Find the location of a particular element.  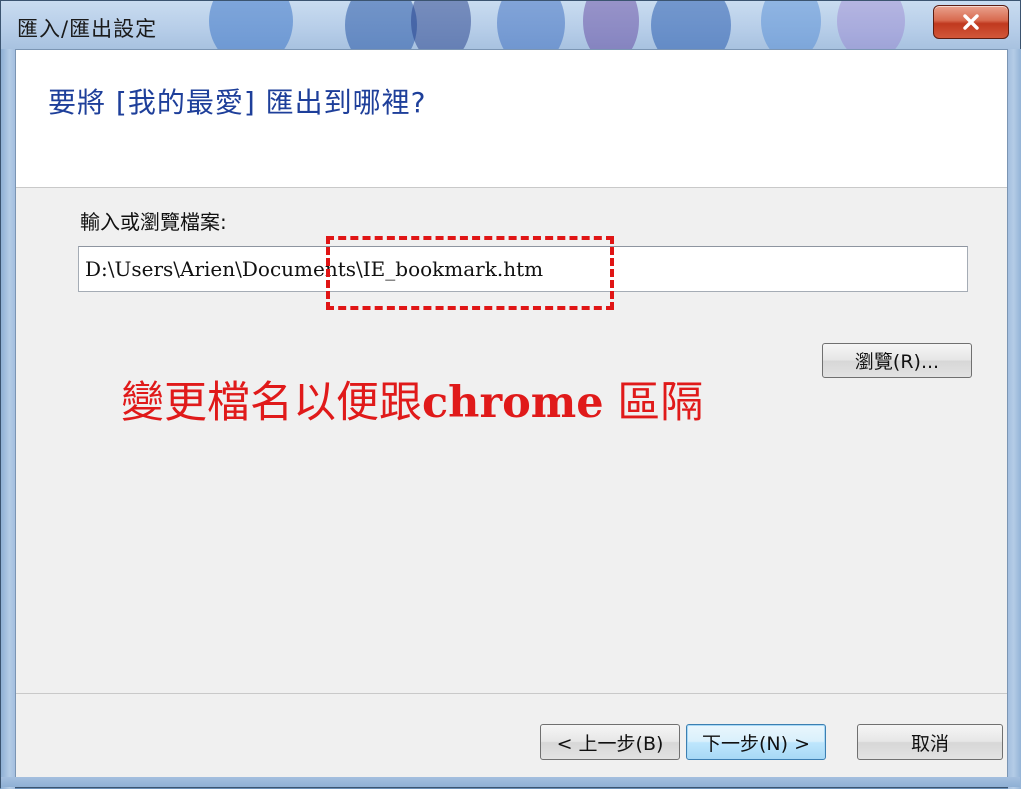

annotation-note: 變更檔名以便跟chrome 區隔 is located at coordinates (412, 399).